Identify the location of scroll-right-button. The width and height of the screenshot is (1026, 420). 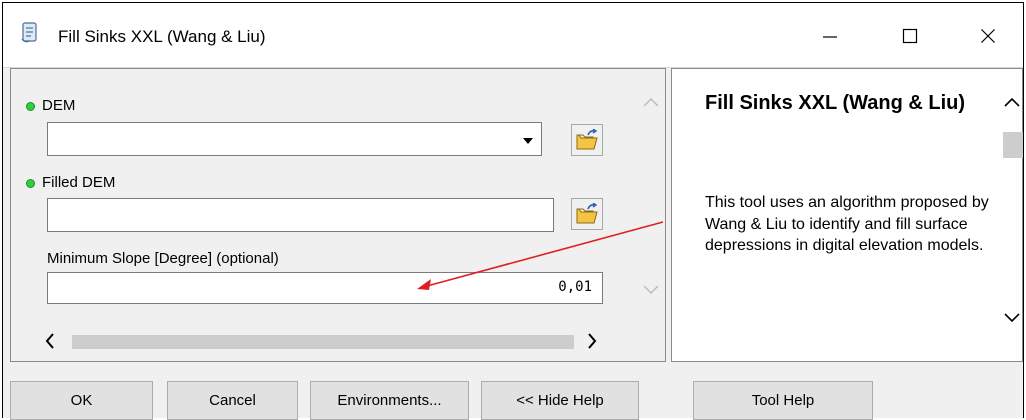
(592, 341).